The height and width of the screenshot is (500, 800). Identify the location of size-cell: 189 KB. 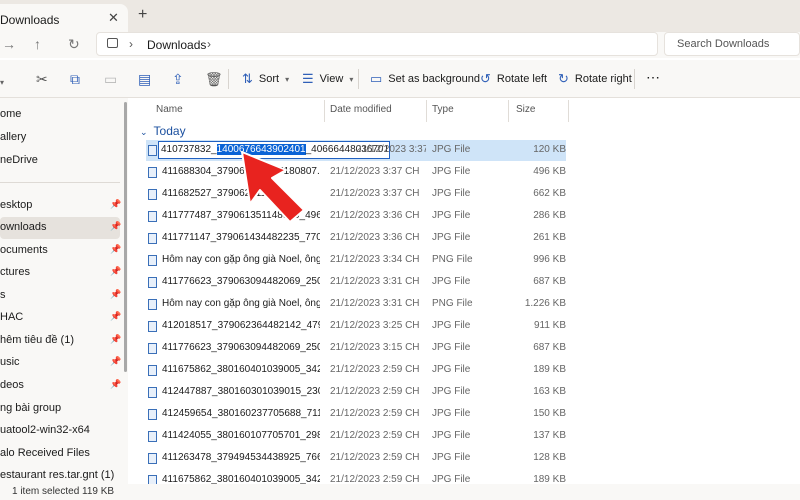
(549, 369).